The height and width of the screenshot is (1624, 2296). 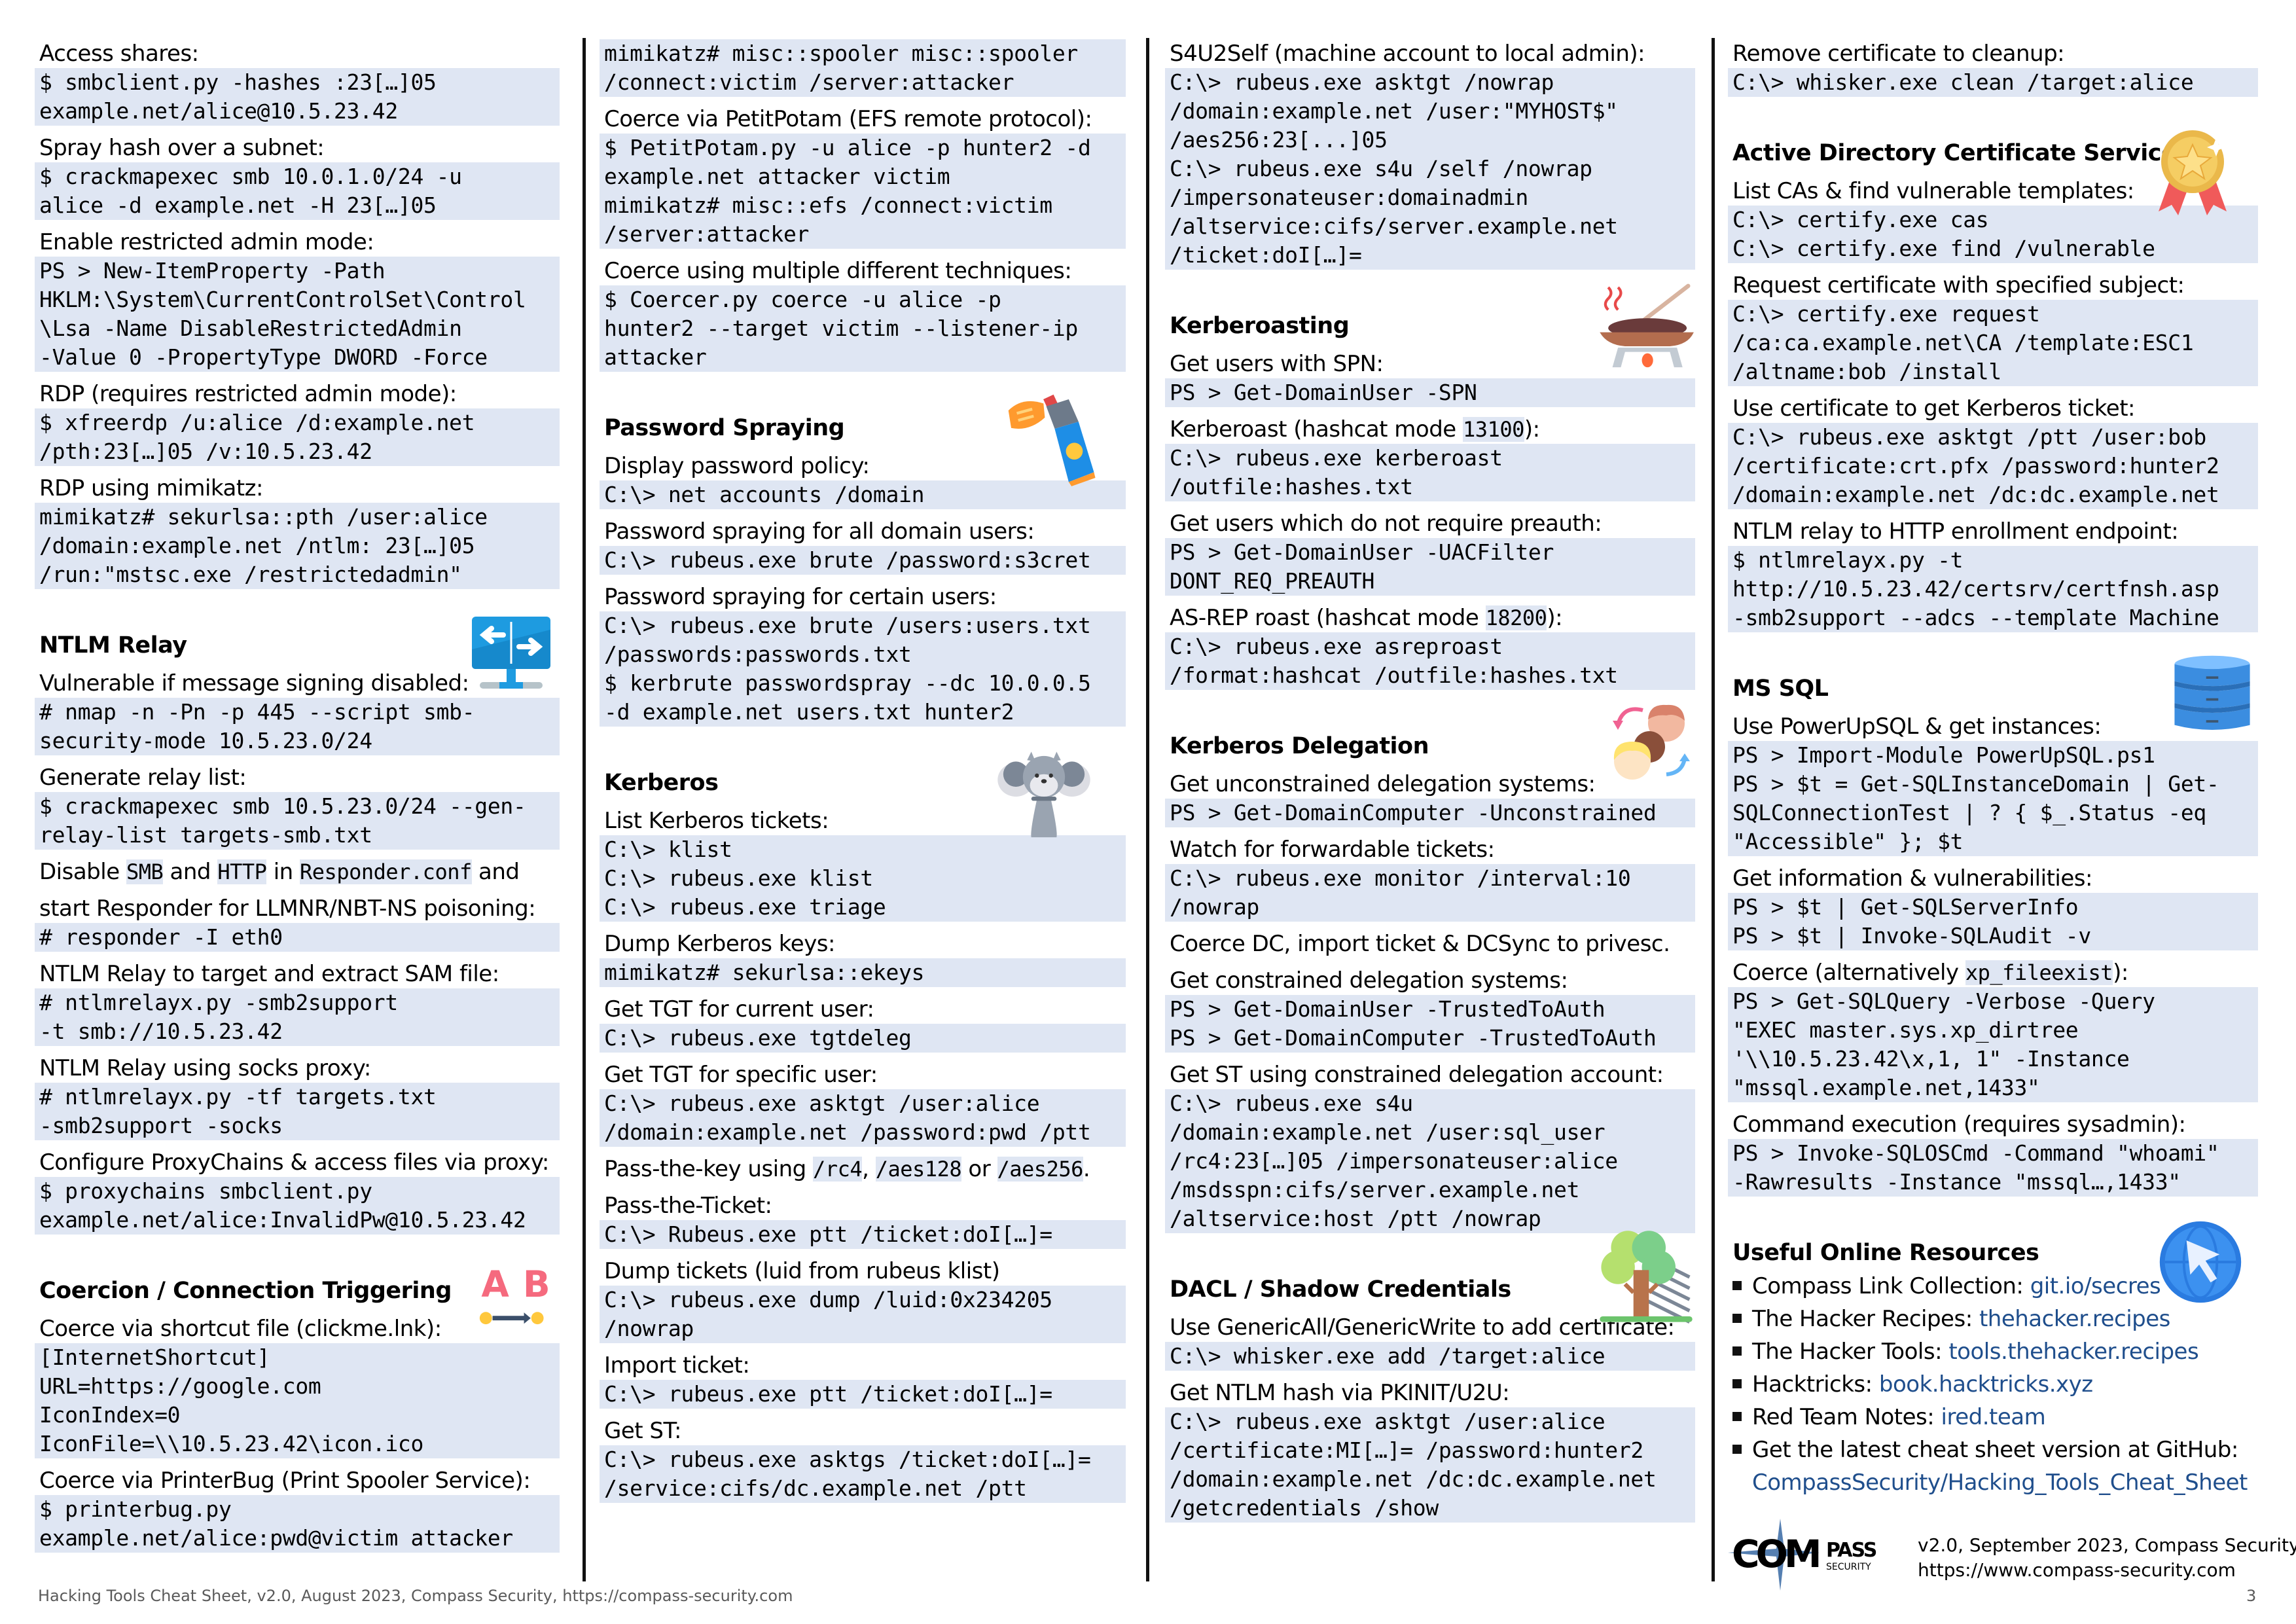 What do you see at coordinates (297, 1220) in the screenshot?
I see `code-line: example.net/alice:InvalidPw@10.5.23.42` at bounding box center [297, 1220].